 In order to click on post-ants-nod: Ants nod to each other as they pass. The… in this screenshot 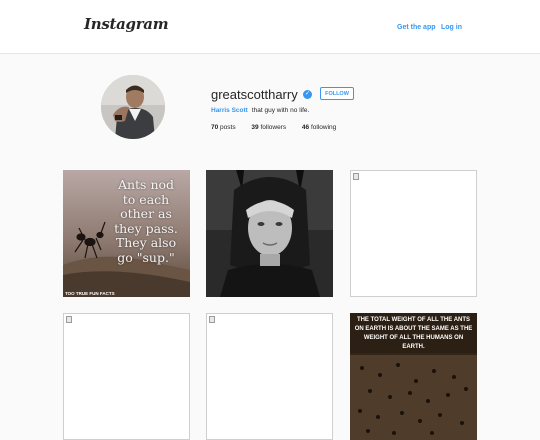, I will do `click(126, 233)`.